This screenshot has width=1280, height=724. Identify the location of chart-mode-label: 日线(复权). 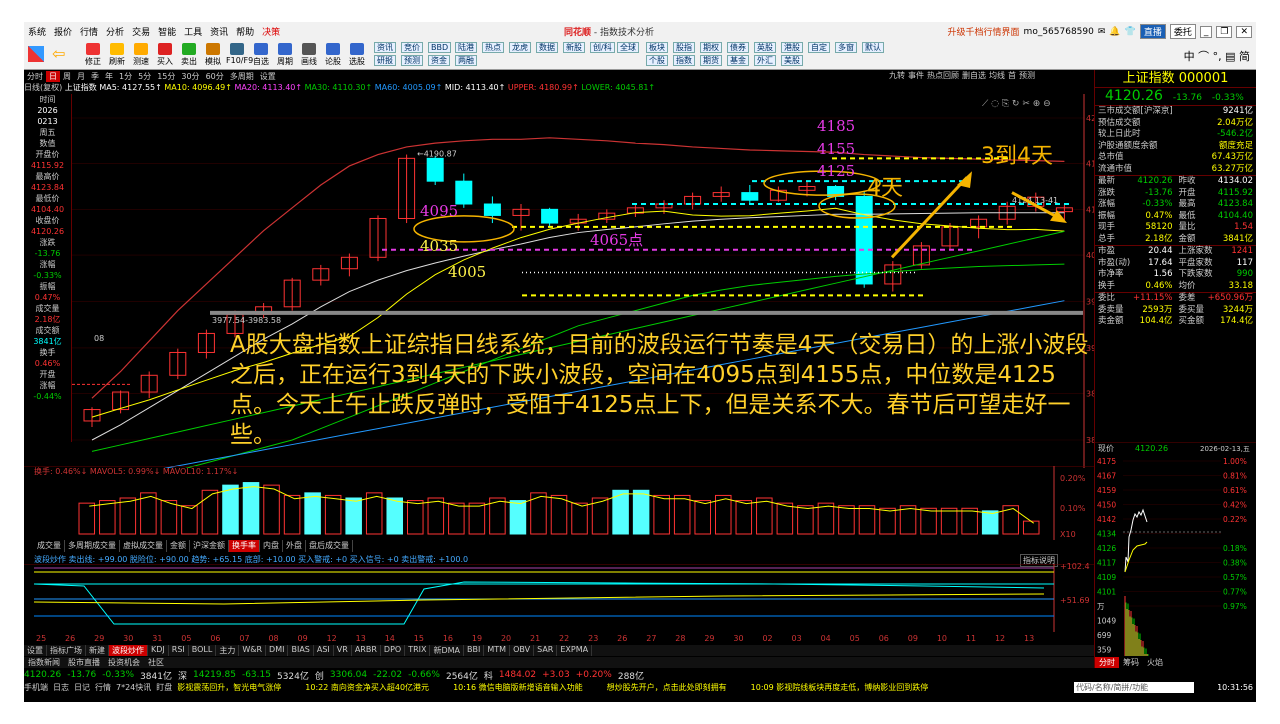
(43, 87).